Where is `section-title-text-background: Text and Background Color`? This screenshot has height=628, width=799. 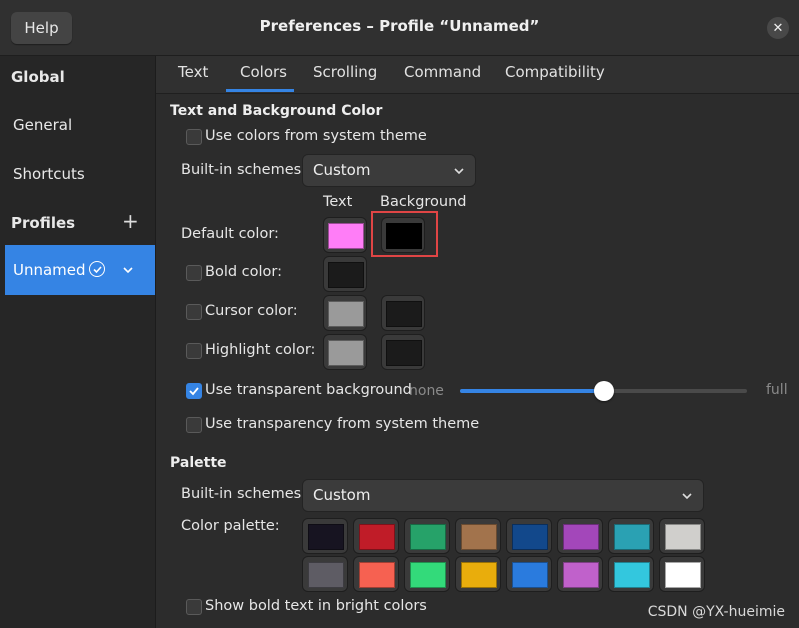
section-title-text-background: Text and Background Color is located at coordinates (276, 111).